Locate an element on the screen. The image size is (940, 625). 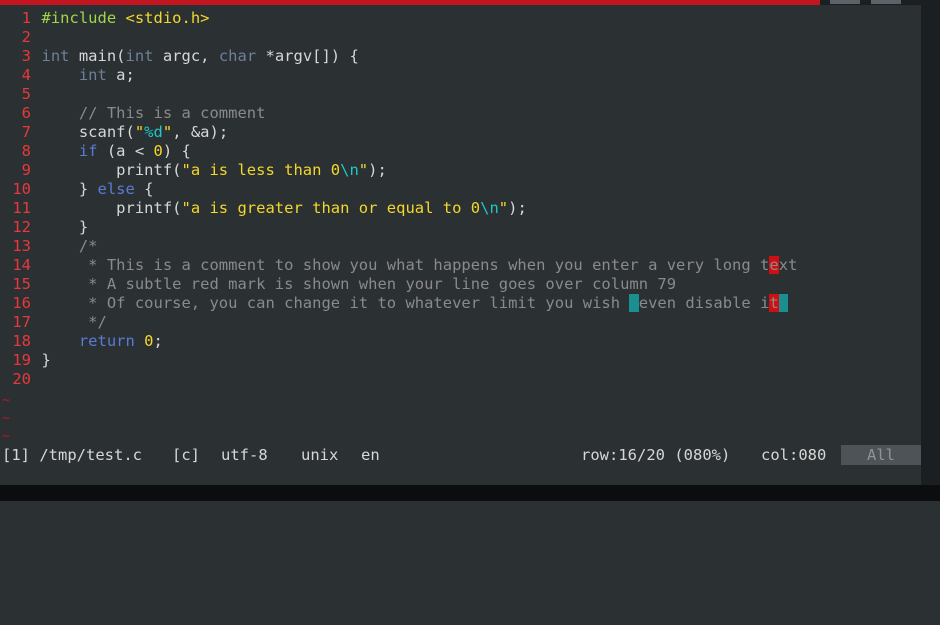
code-line: 1 #include <stdio.h> is located at coordinates (460, 18).